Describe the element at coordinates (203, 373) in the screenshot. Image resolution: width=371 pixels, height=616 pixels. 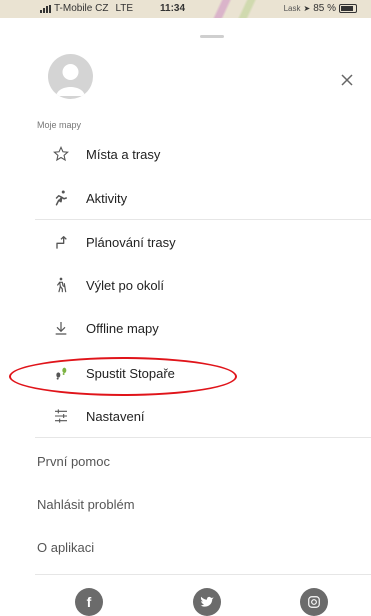
I see `menu-item-spustit-stopare: Spustit Stopaře` at that location.